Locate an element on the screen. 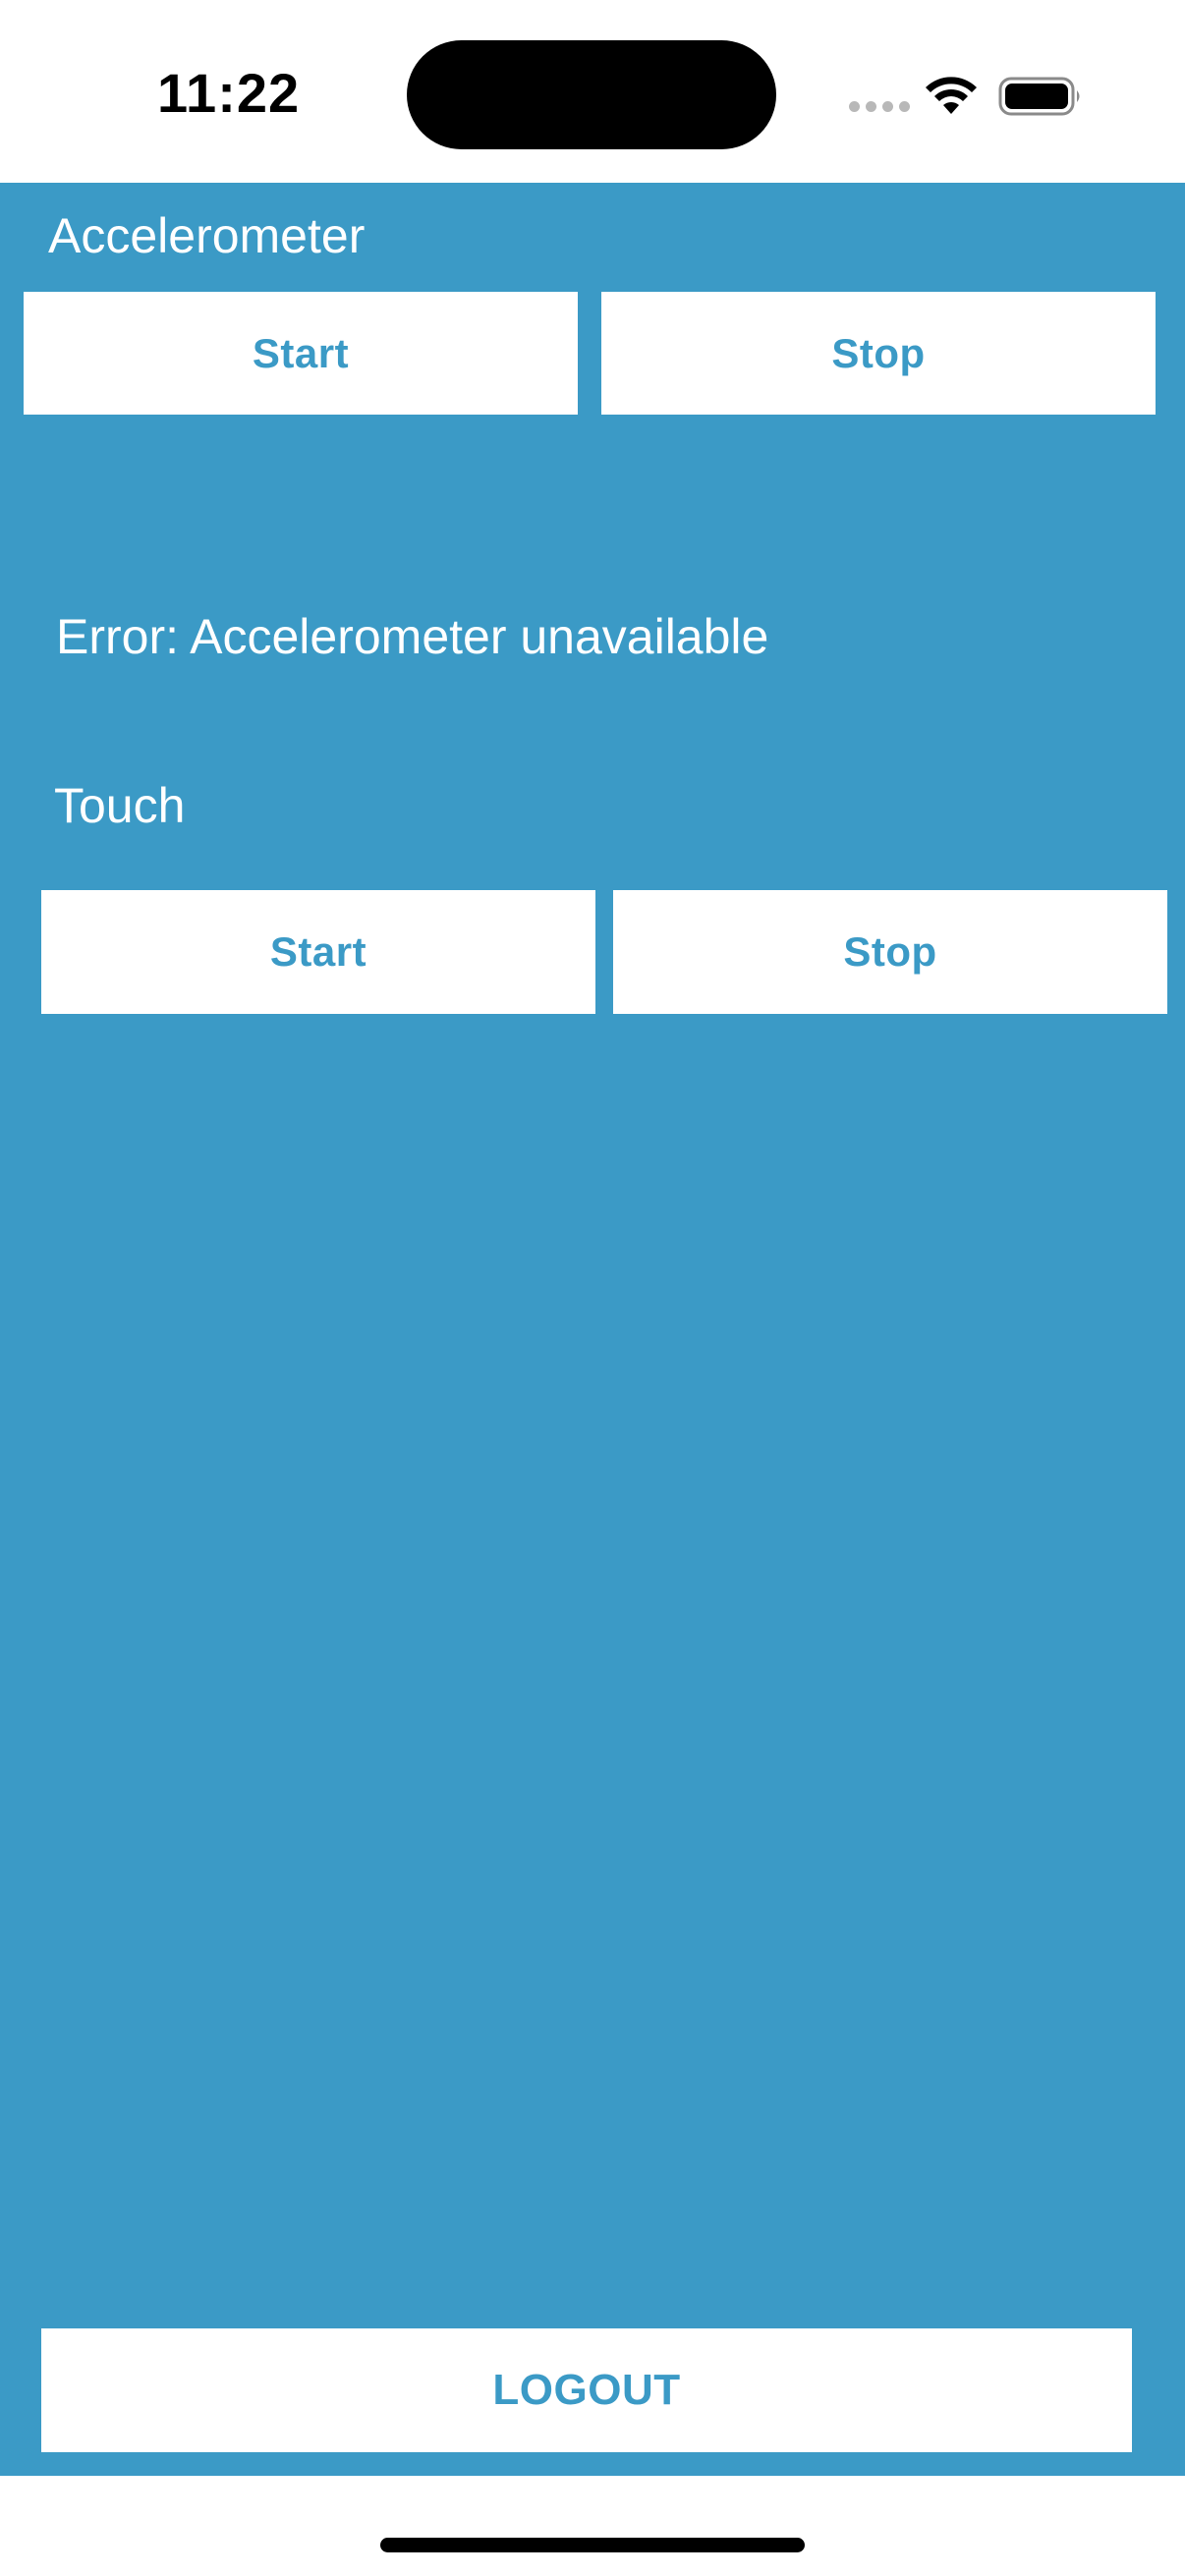 The height and width of the screenshot is (2576, 1185). accelerometer-title: Accelerometer is located at coordinates (207, 235).